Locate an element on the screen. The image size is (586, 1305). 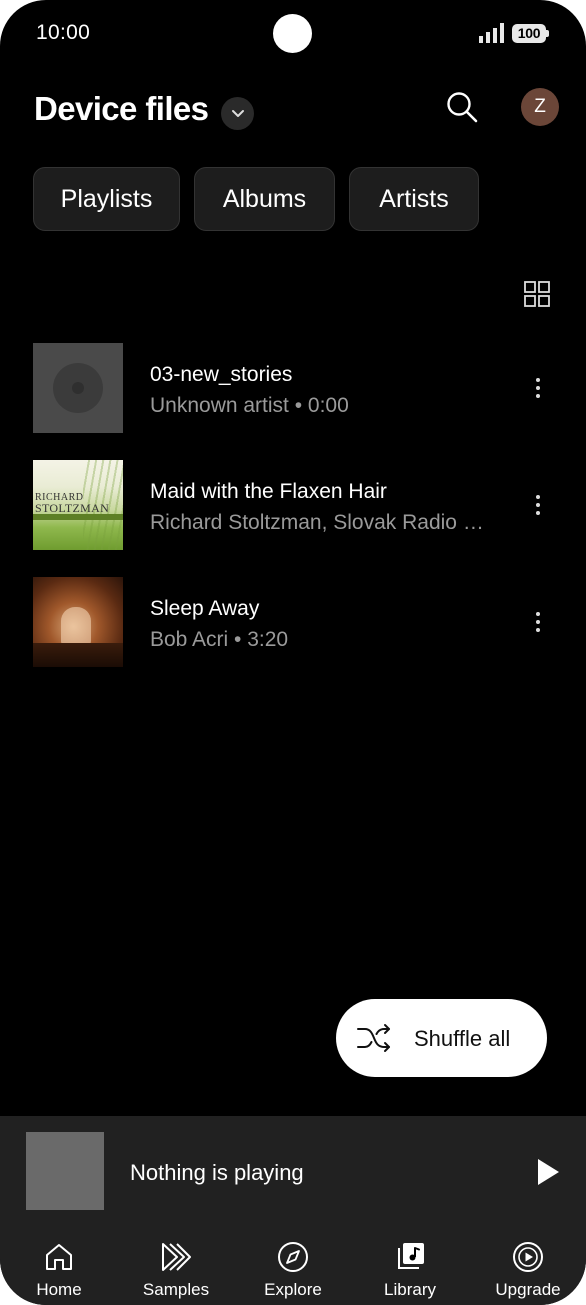
shuffle-all-button: Shuffle all is located at coordinates (441, 1038).